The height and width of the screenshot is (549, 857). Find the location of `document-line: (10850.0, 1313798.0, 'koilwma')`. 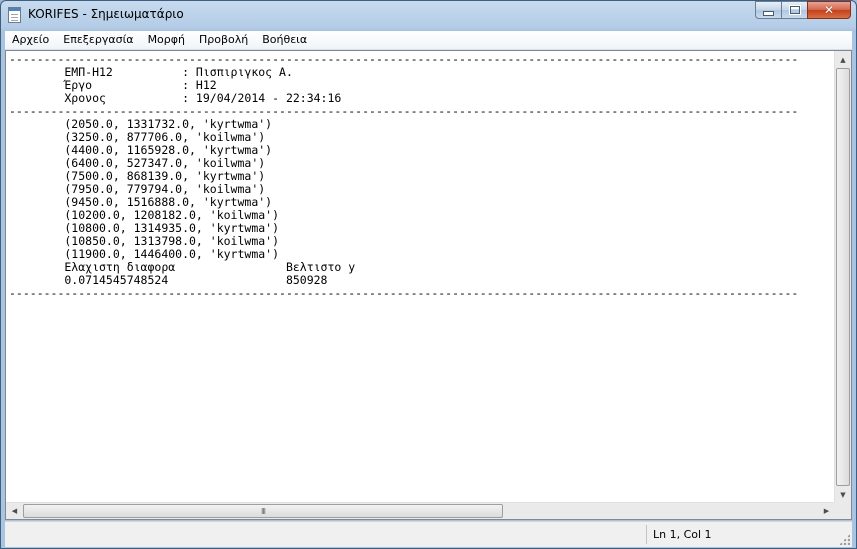

document-line: (10850.0, 1313798.0, 'koilwma') is located at coordinates (144, 241).